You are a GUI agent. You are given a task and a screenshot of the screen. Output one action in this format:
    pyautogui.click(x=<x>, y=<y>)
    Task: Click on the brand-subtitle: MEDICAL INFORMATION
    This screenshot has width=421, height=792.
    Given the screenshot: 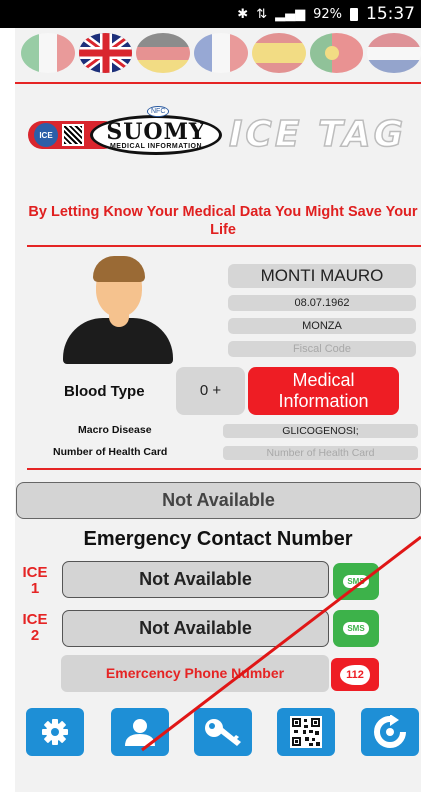 What is the action you would take?
    pyautogui.click(x=156, y=146)
    